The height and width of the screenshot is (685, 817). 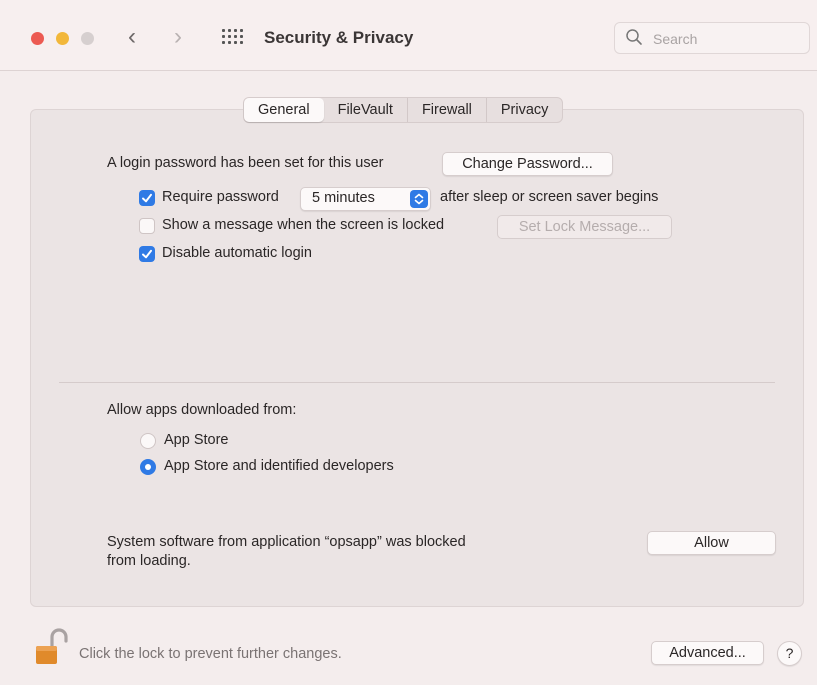 I want to click on blocked-message-line2: from loading., so click(x=149, y=561).